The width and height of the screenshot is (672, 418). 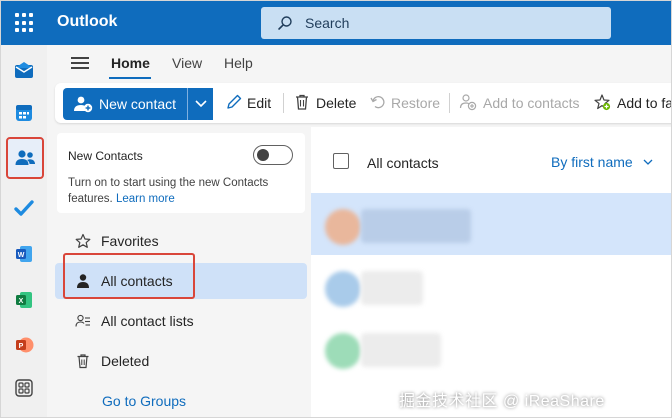 I want to click on nav-item-all-contact-lists: All contact lists, so click(x=181, y=321).